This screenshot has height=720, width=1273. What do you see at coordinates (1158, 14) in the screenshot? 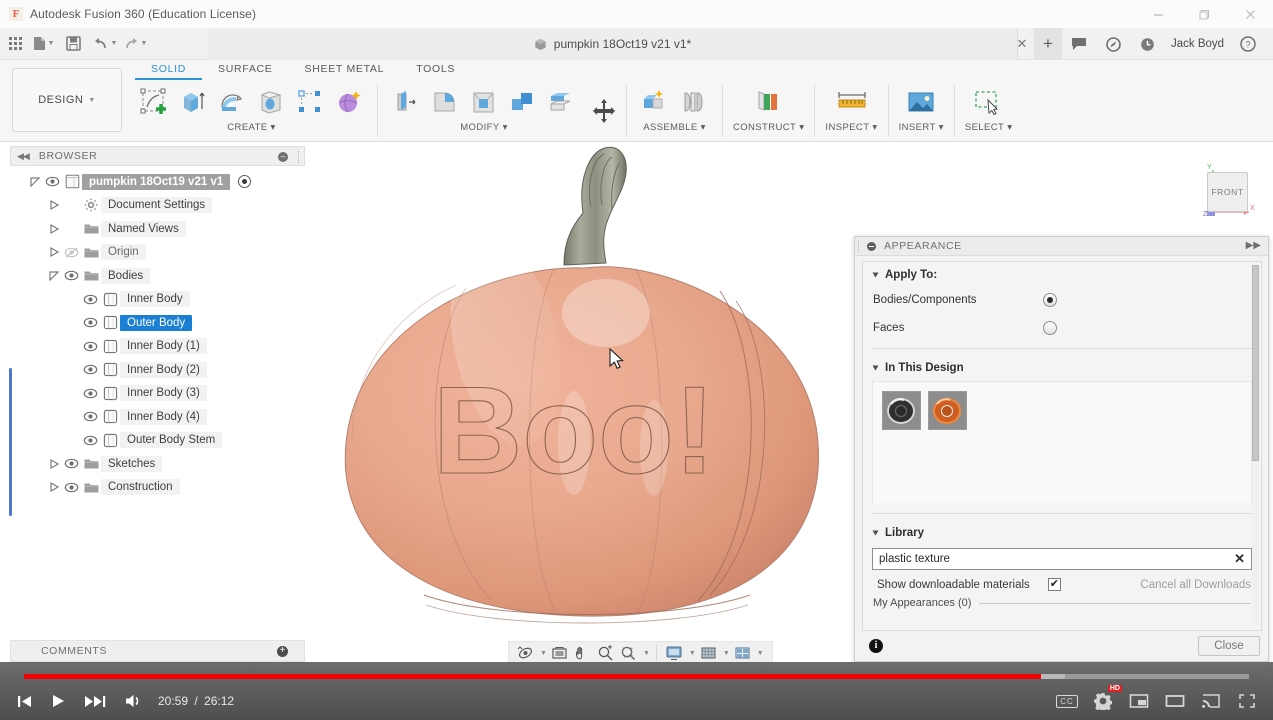
I see `minimize-button` at bounding box center [1158, 14].